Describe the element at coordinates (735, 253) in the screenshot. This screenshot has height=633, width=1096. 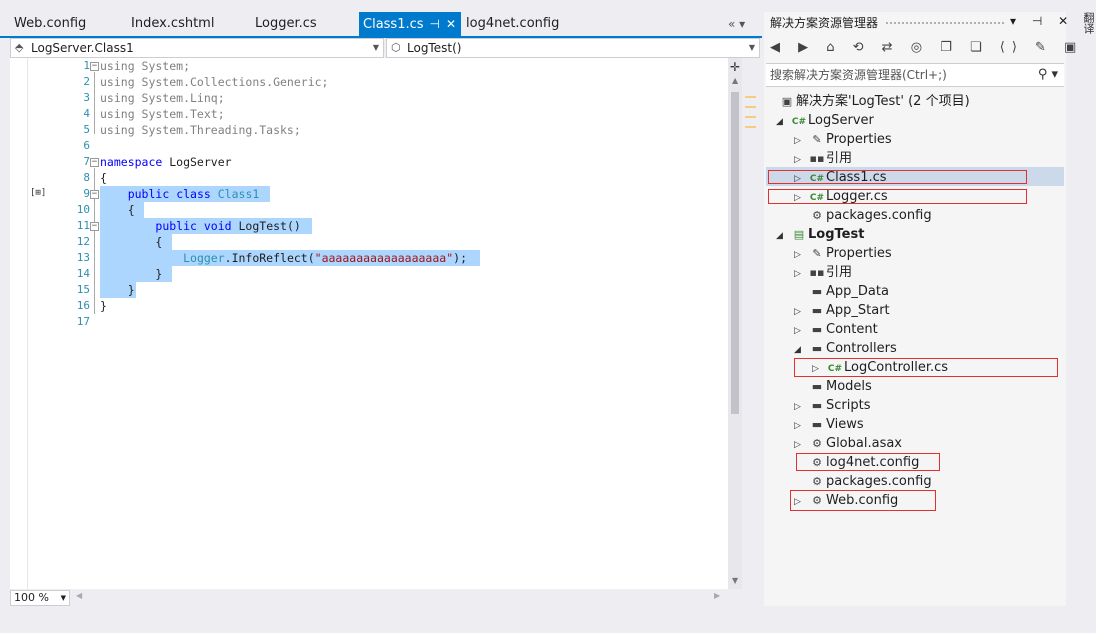
I see `scrollbar-thumb` at that location.